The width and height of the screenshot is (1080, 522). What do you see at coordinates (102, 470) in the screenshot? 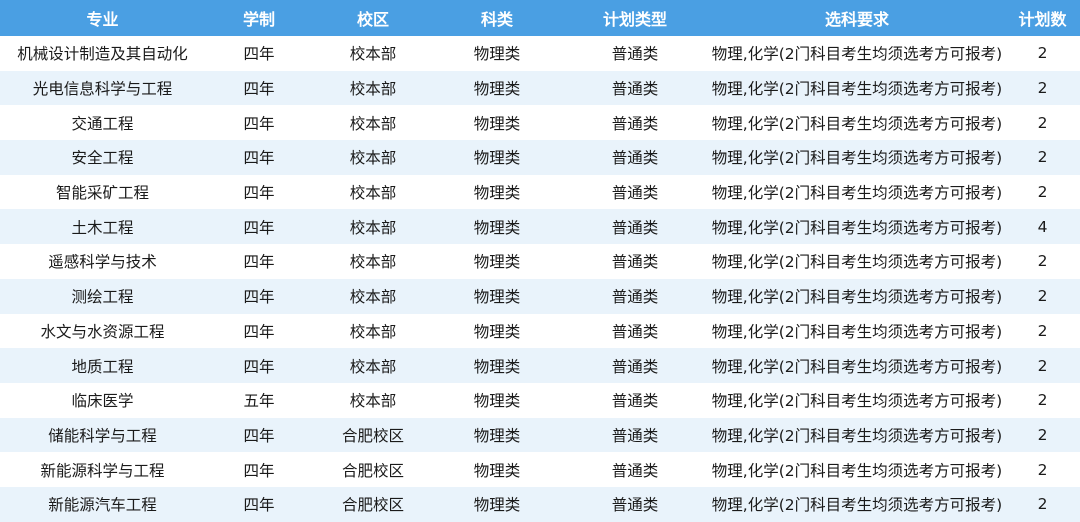
I see `cell-major: 新能源科学与工程` at bounding box center [102, 470].